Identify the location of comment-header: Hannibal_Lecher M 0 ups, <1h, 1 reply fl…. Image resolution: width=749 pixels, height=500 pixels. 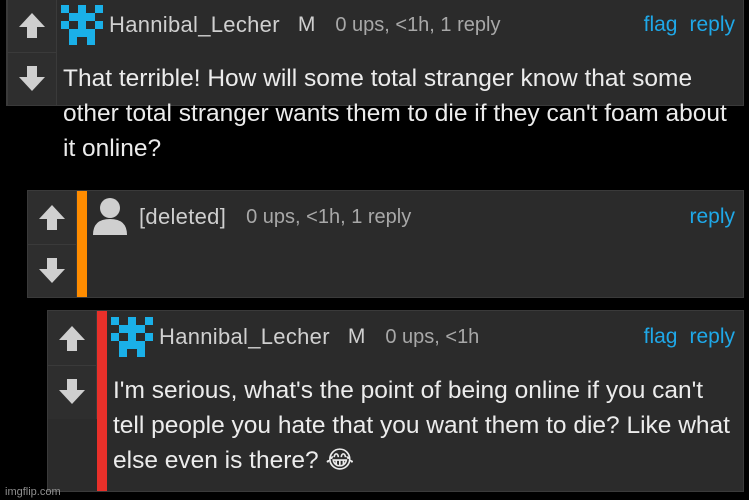
(398, 25).